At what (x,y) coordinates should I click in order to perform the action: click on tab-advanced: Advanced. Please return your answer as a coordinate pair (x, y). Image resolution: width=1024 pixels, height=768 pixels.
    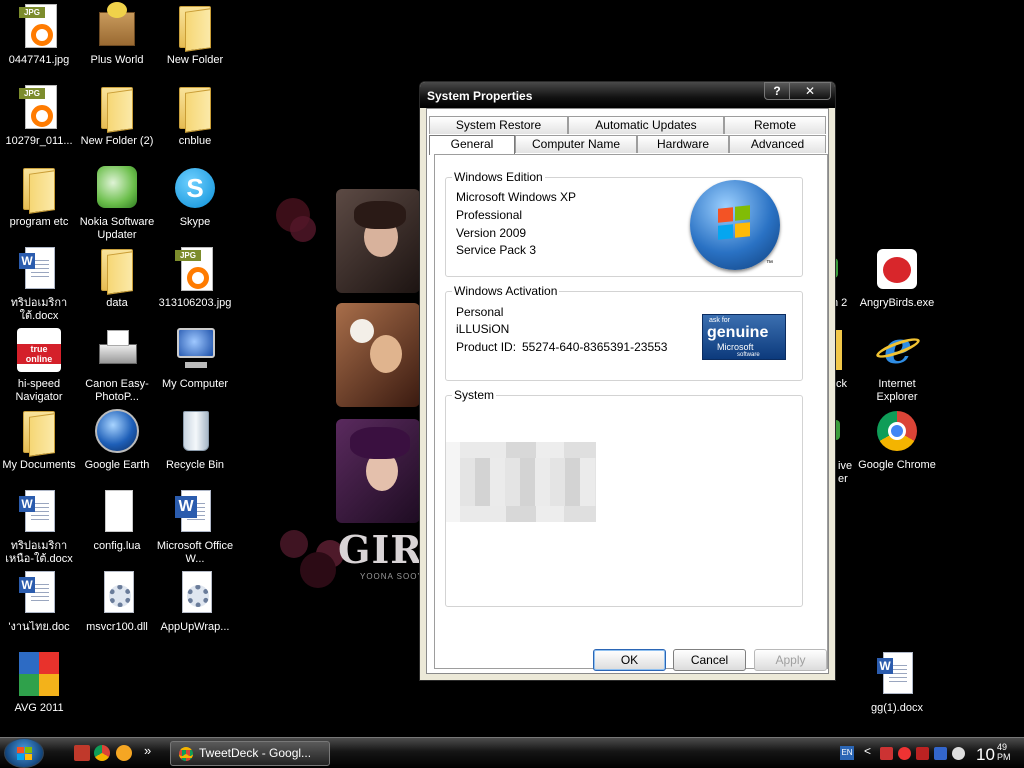
    Looking at the image, I should click on (777, 144).